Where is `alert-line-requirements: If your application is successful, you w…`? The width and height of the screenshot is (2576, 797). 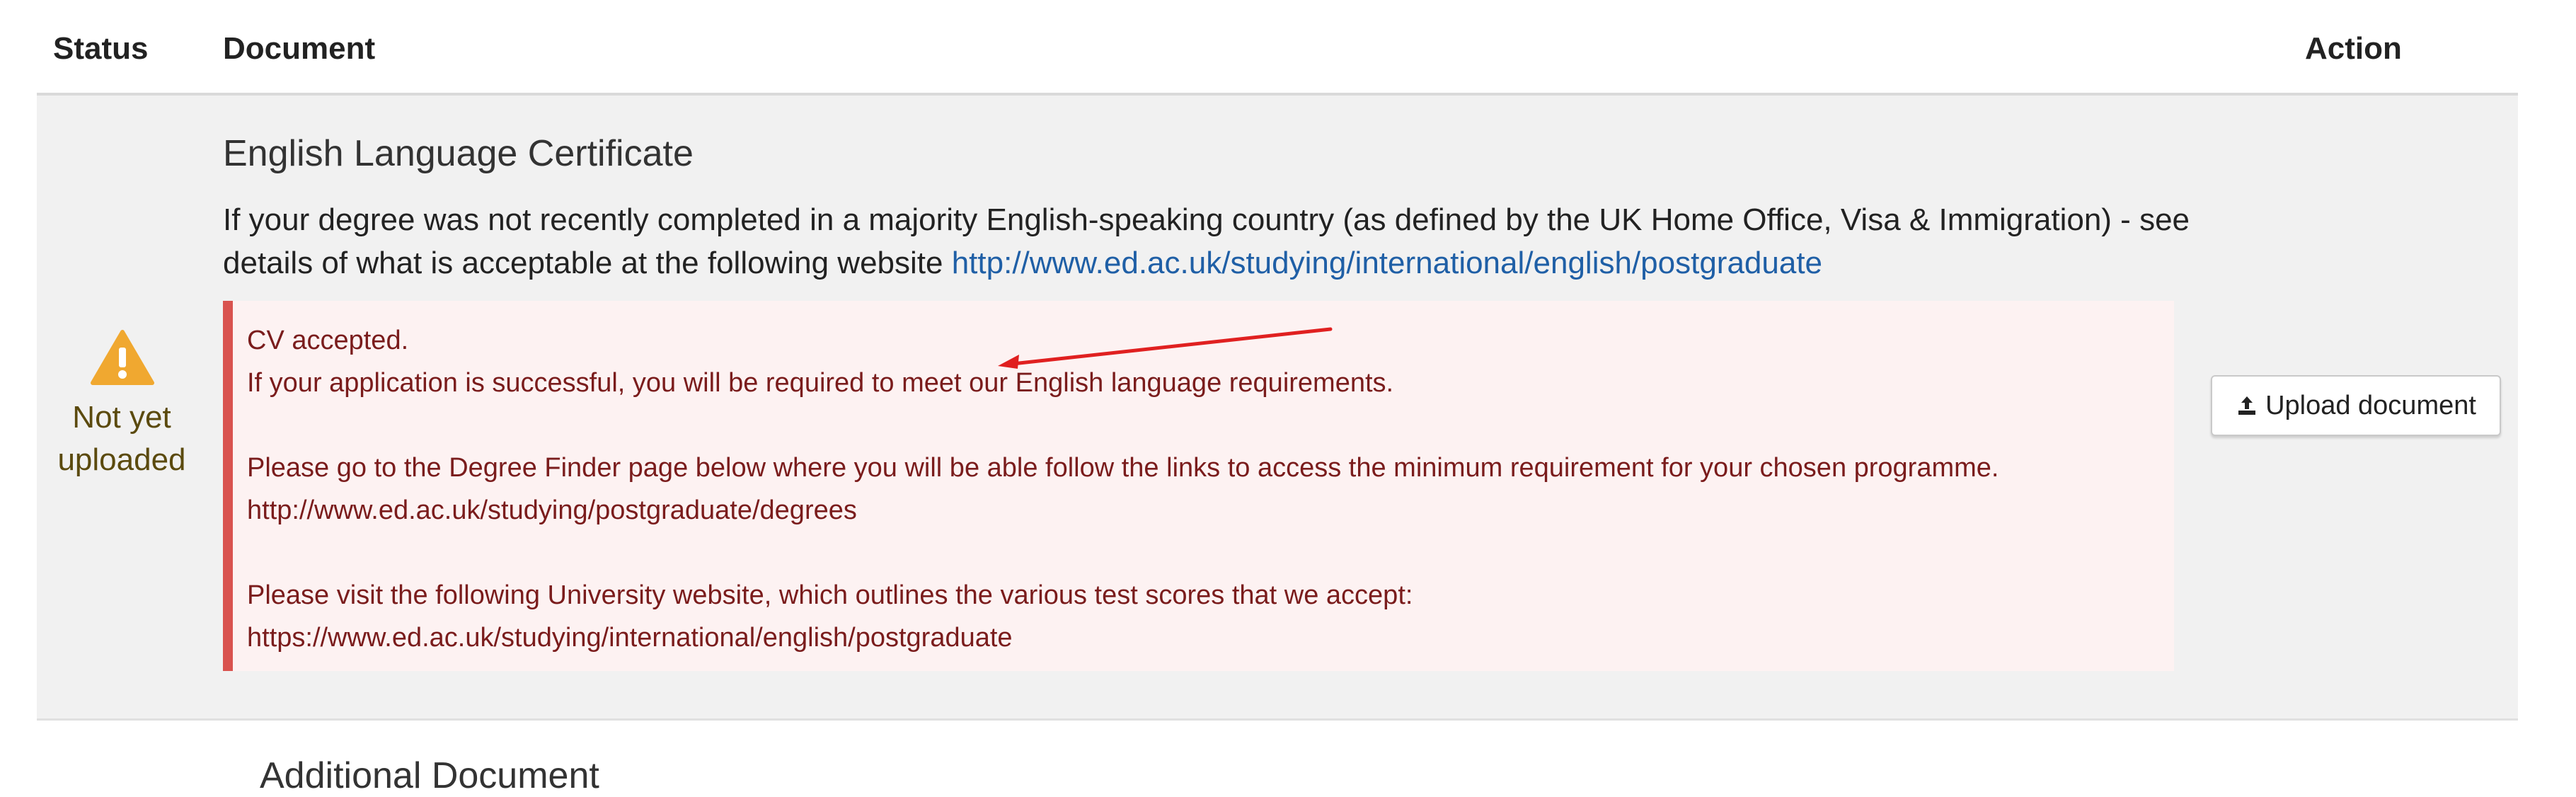 alert-line-requirements: If your application is successful, you w… is located at coordinates (821, 383).